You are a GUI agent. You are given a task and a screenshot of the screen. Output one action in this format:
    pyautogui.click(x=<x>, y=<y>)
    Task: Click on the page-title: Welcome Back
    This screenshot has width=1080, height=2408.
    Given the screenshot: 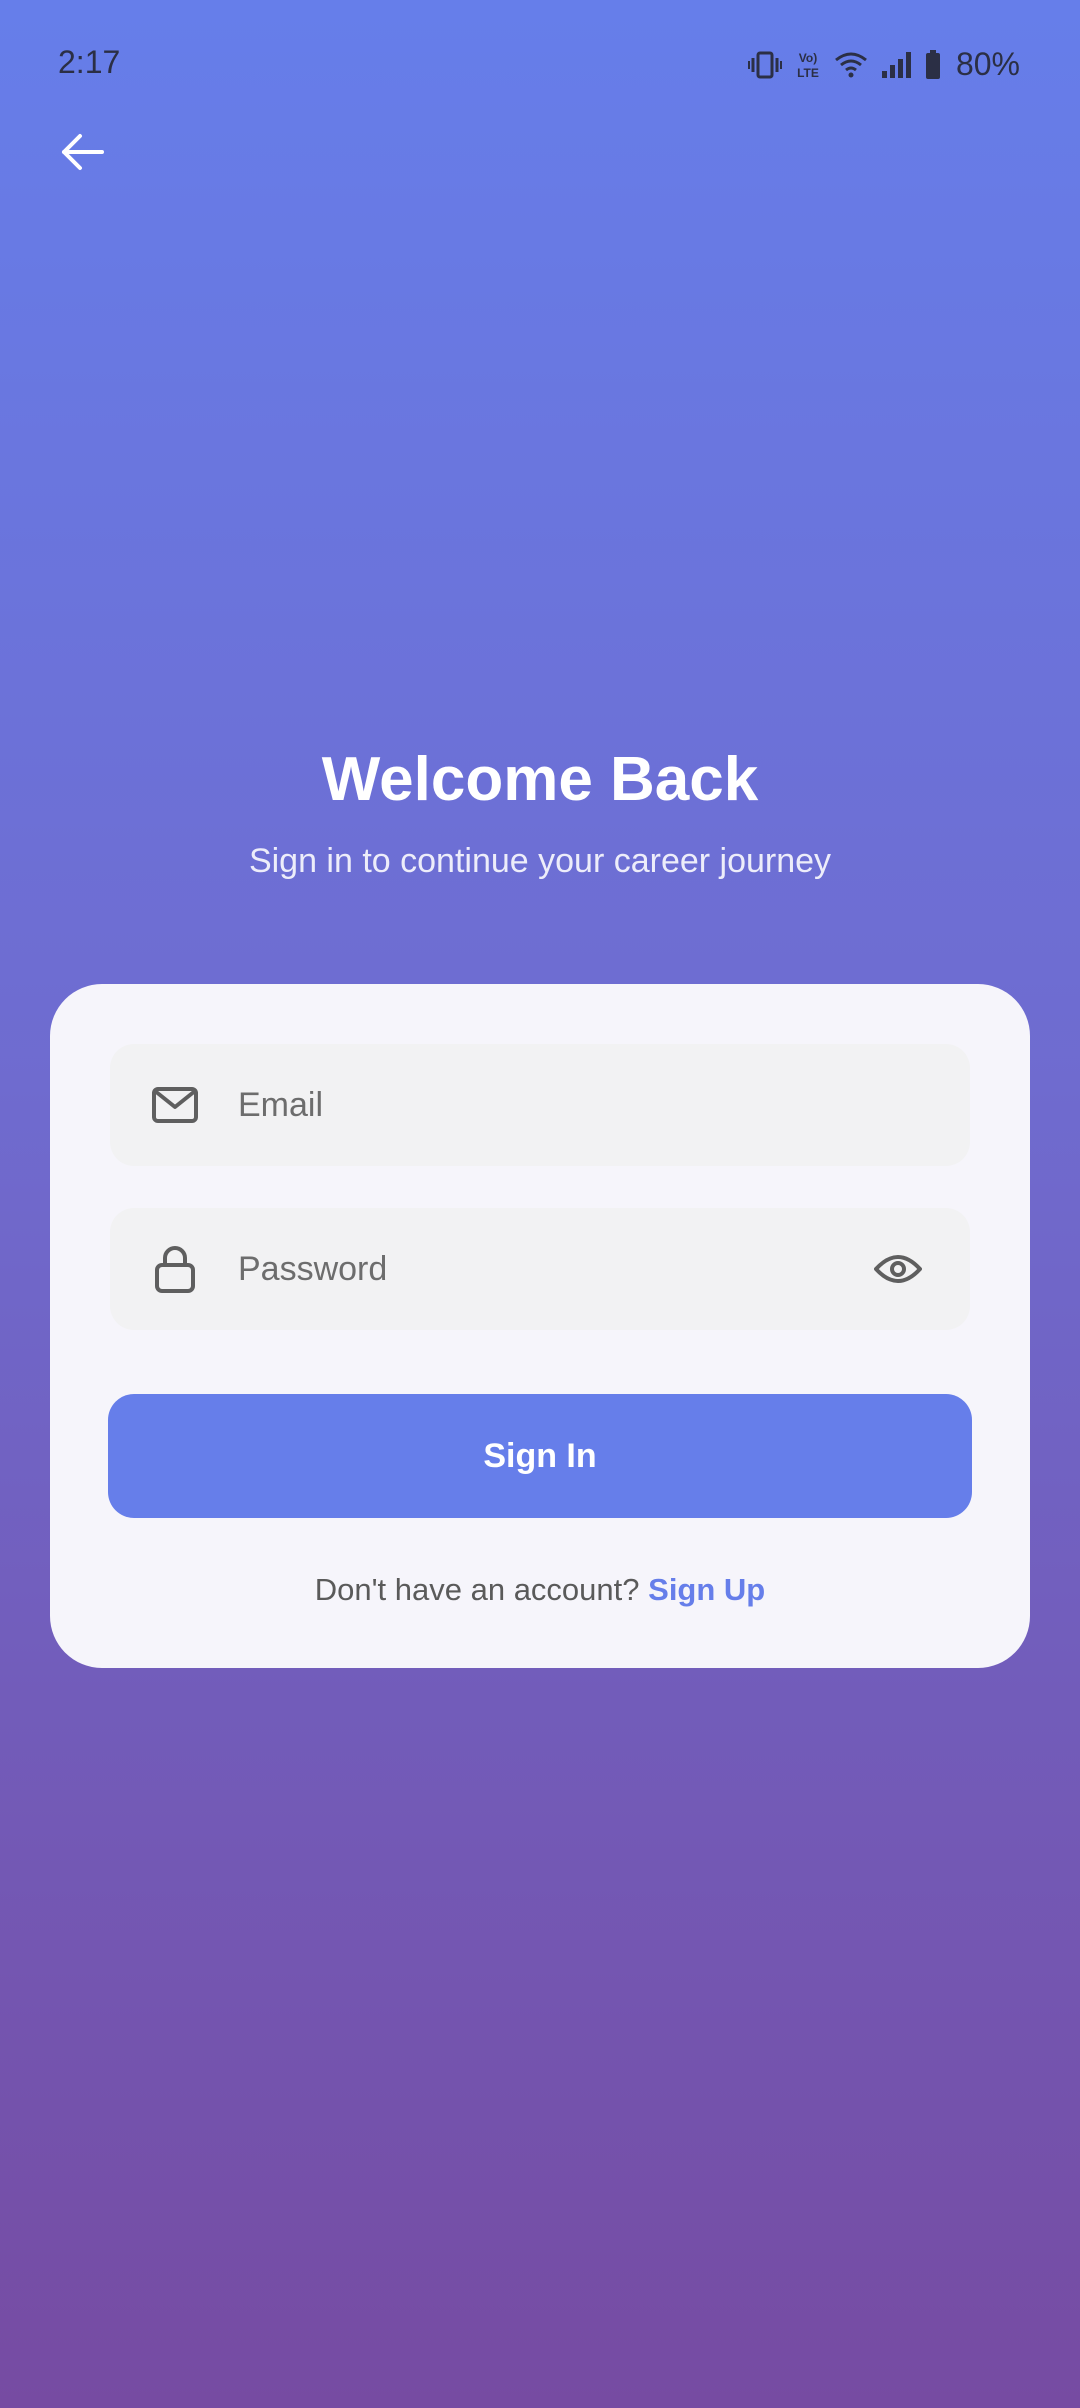 What is the action you would take?
    pyautogui.click(x=540, y=779)
    